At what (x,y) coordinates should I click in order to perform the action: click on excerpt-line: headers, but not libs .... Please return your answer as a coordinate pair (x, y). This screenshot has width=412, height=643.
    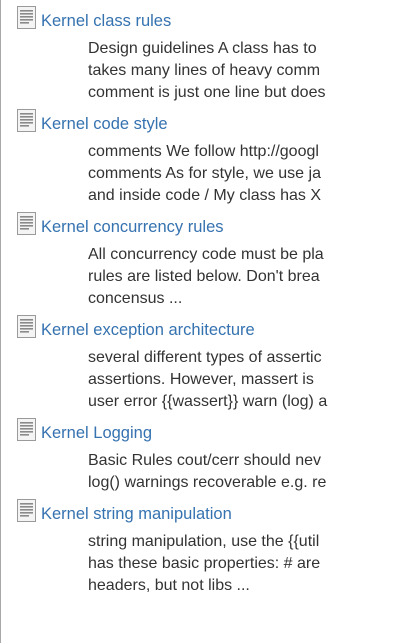
    Looking at the image, I should click on (169, 585).